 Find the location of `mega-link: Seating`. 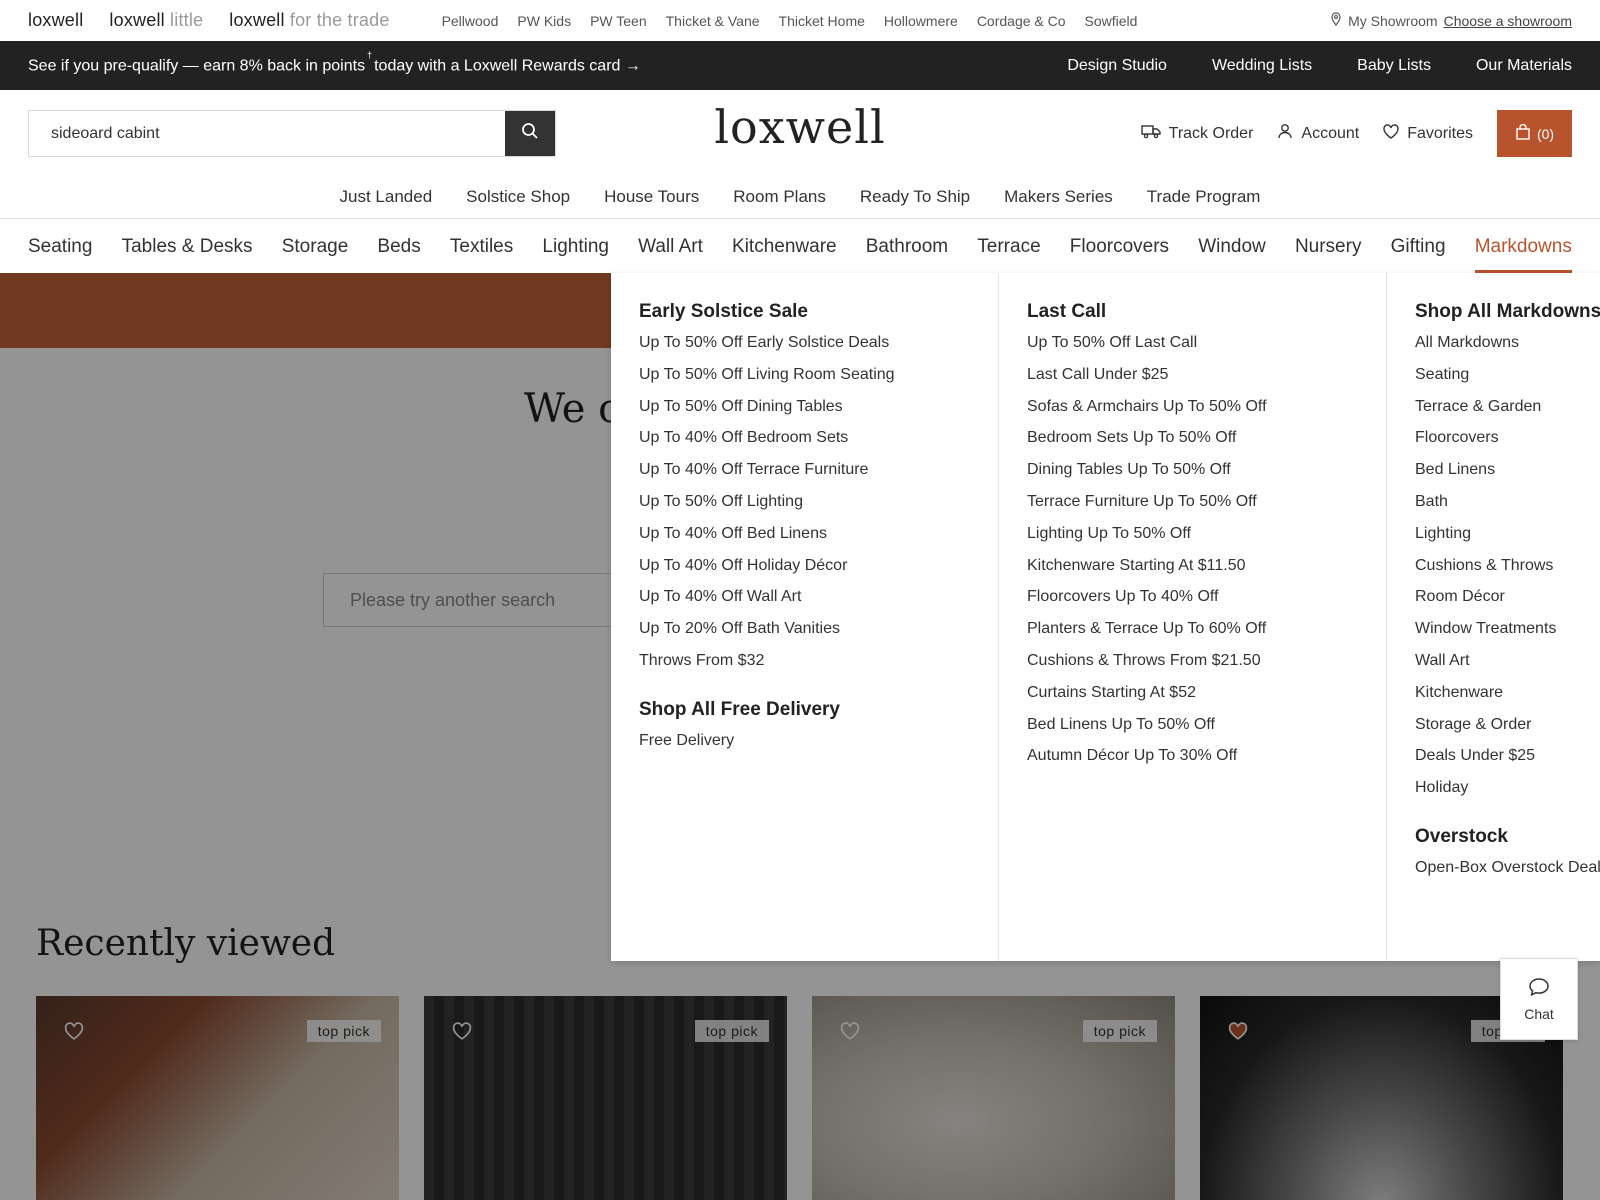

mega-link: Seating is located at coordinates (1507, 381).